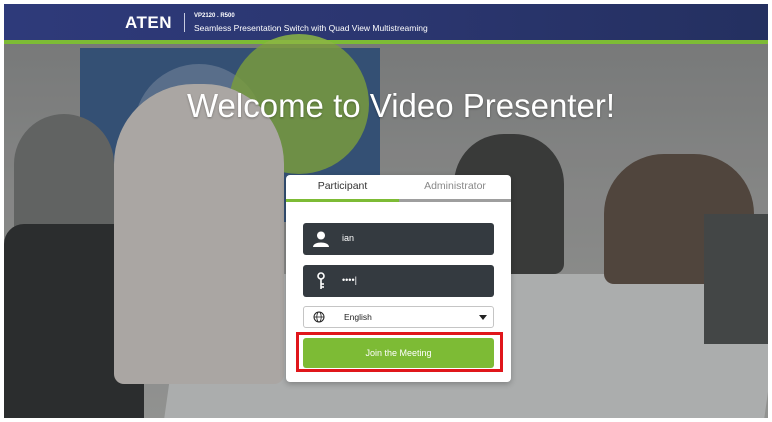 Image resolution: width=772 pixels, height=422 pixels. Describe the element at coordinates (398, 317) in the screenshot. I see `language-select: English` at that location.